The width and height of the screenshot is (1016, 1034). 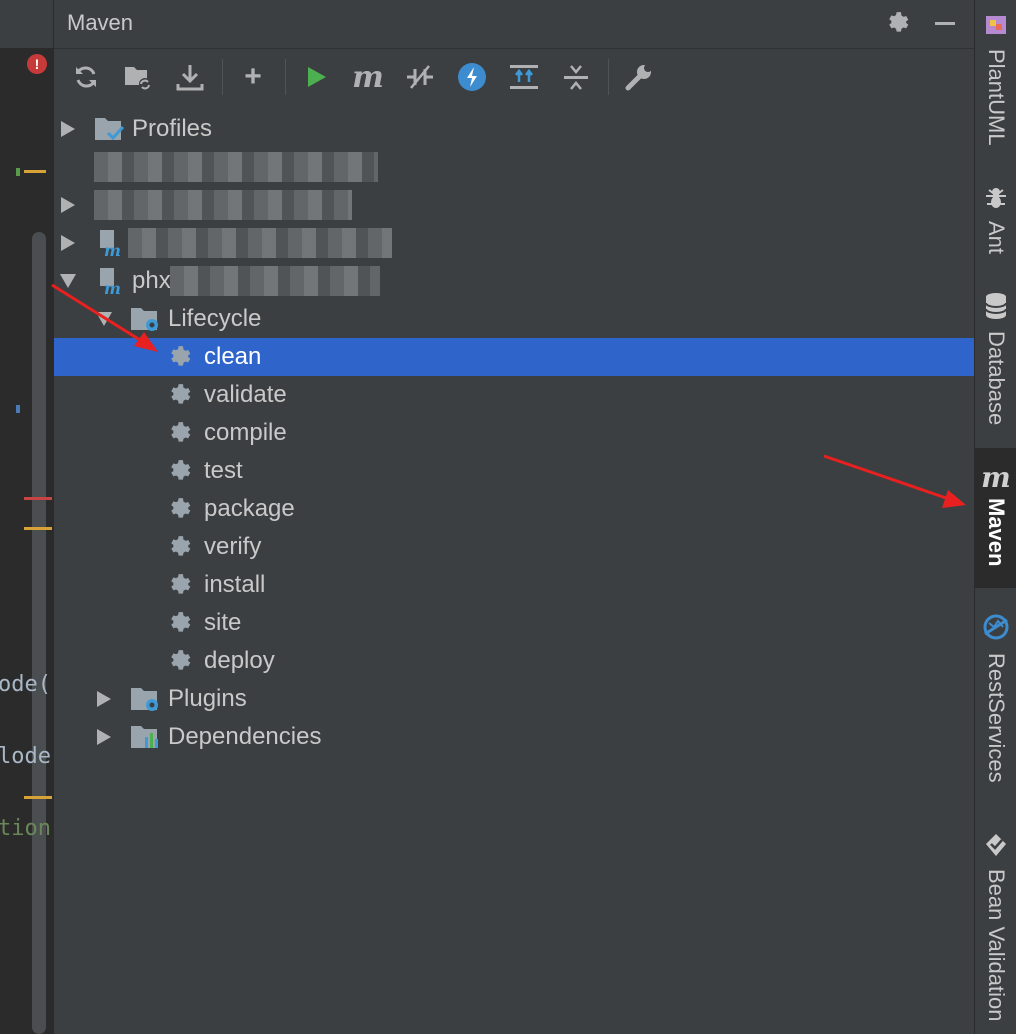 What do you see at coordinates (996, 26) in the screenshot?
I see `plantuml-icon` at bounding box center [996, 26].